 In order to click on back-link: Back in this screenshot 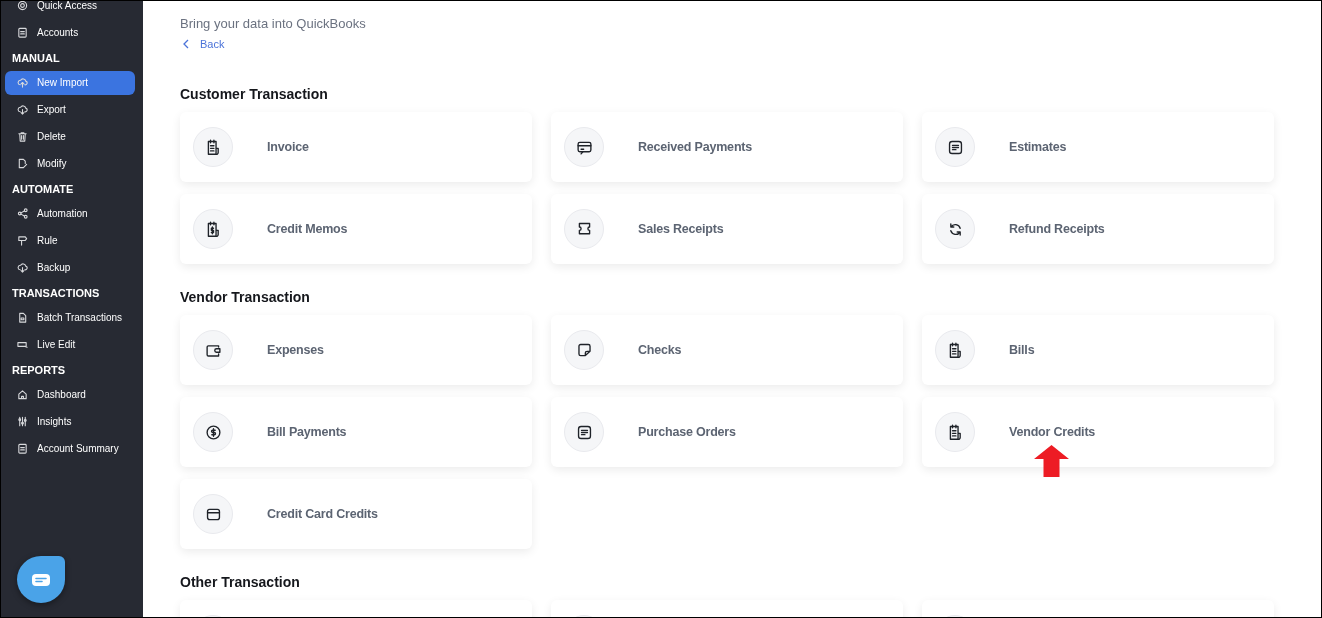, I will do `click(202, 44)`.